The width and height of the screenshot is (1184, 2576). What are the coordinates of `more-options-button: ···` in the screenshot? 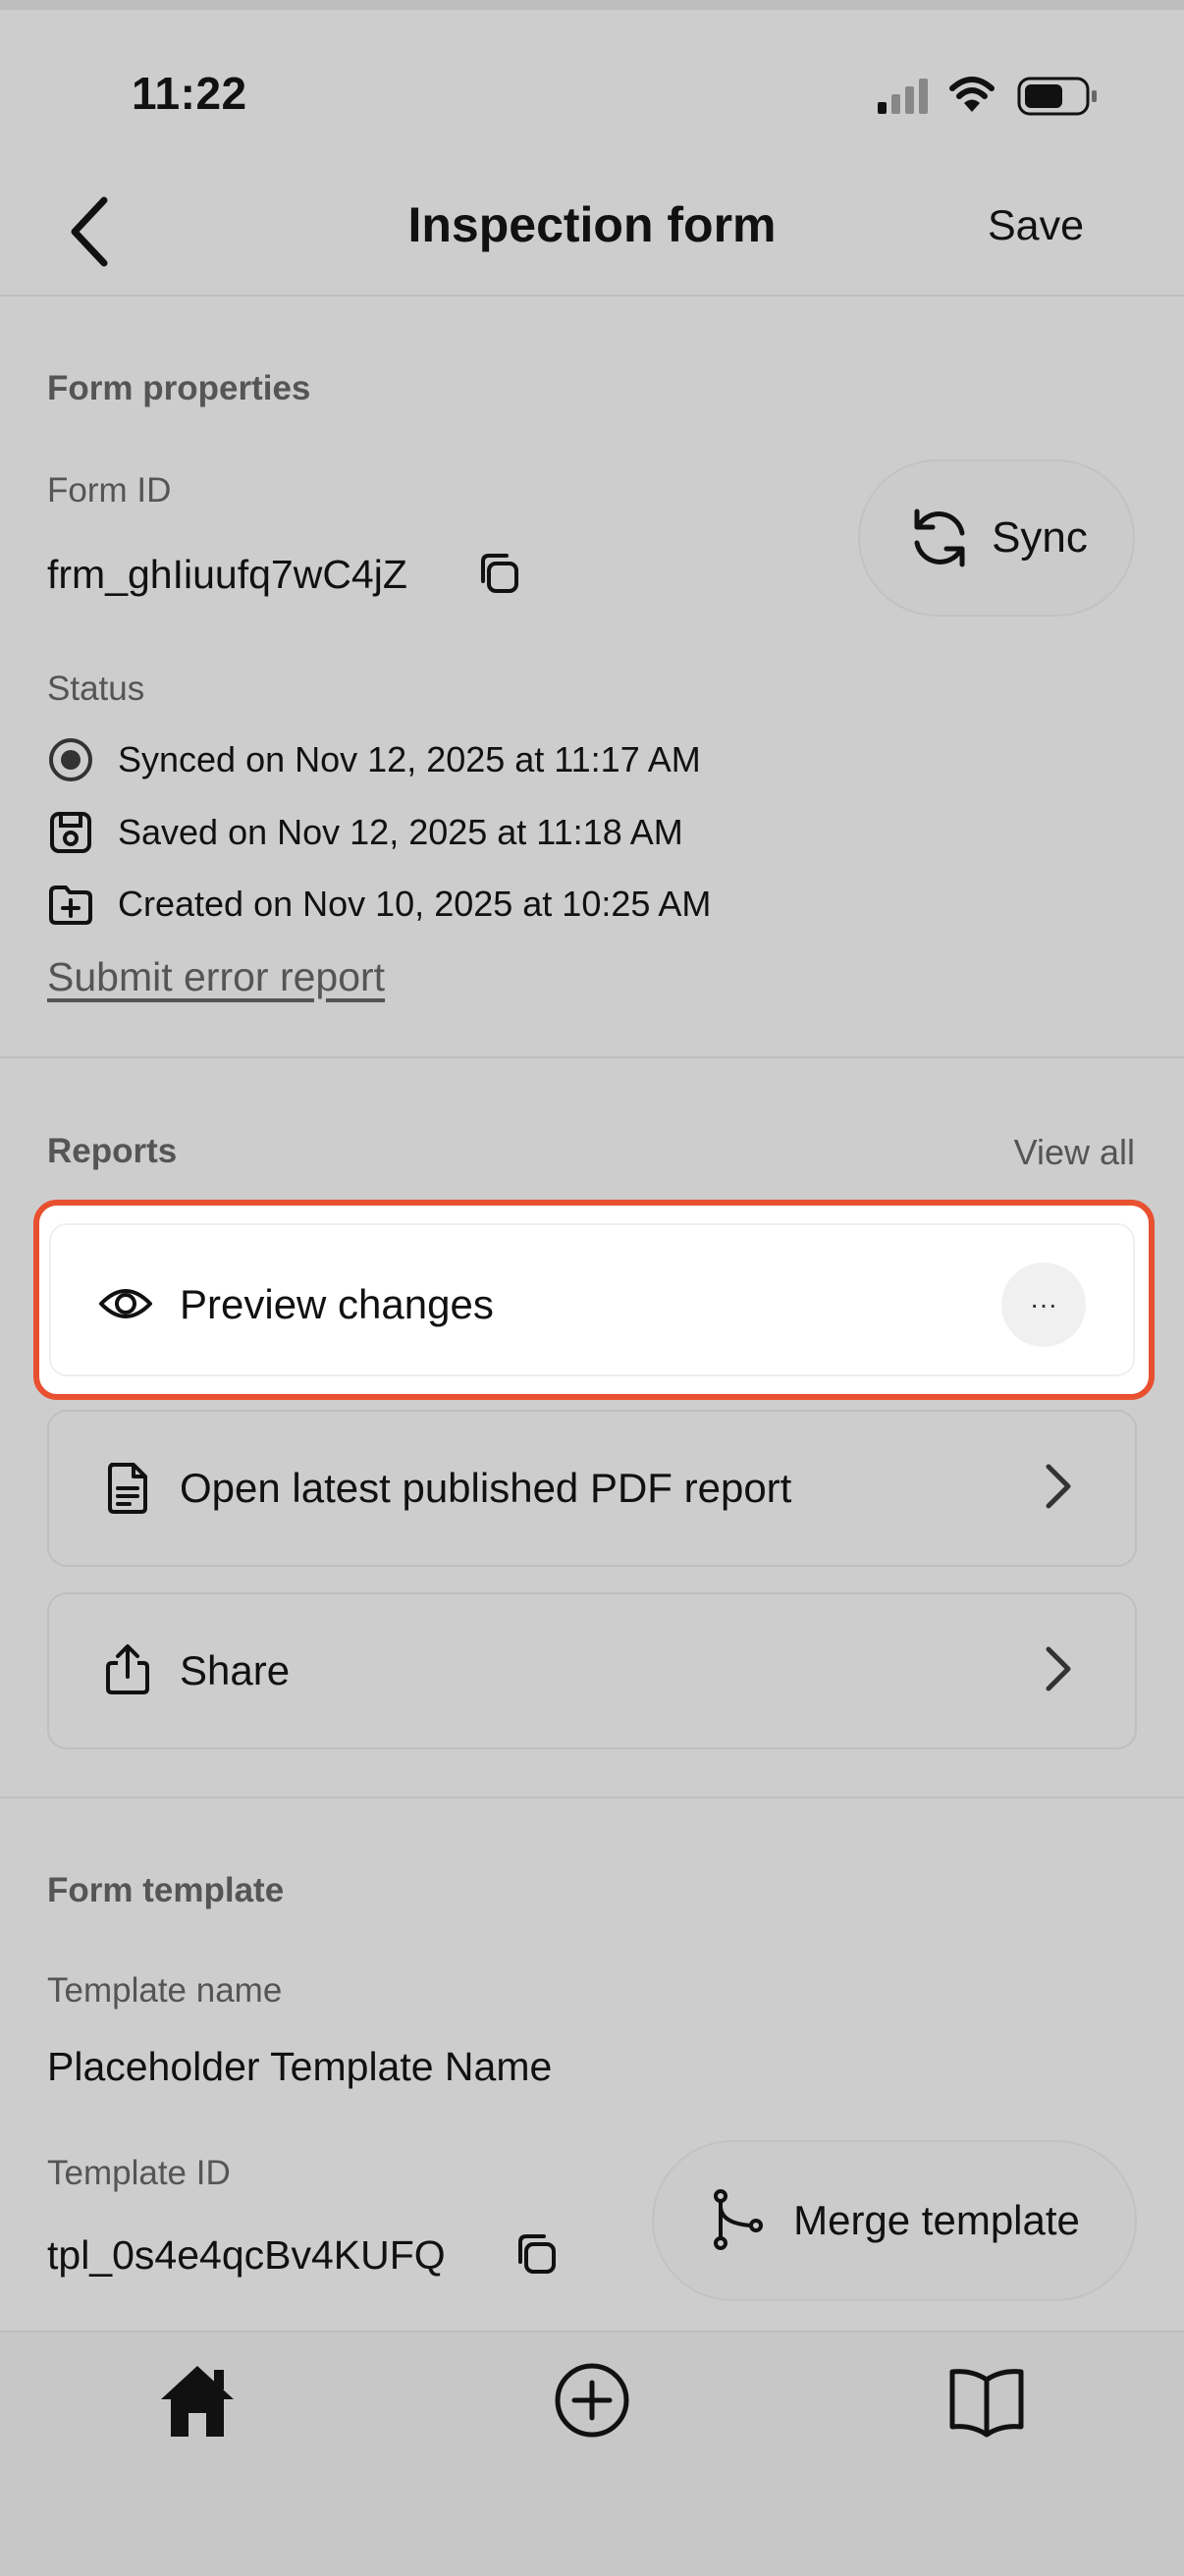 It's located at (1043, 1304).